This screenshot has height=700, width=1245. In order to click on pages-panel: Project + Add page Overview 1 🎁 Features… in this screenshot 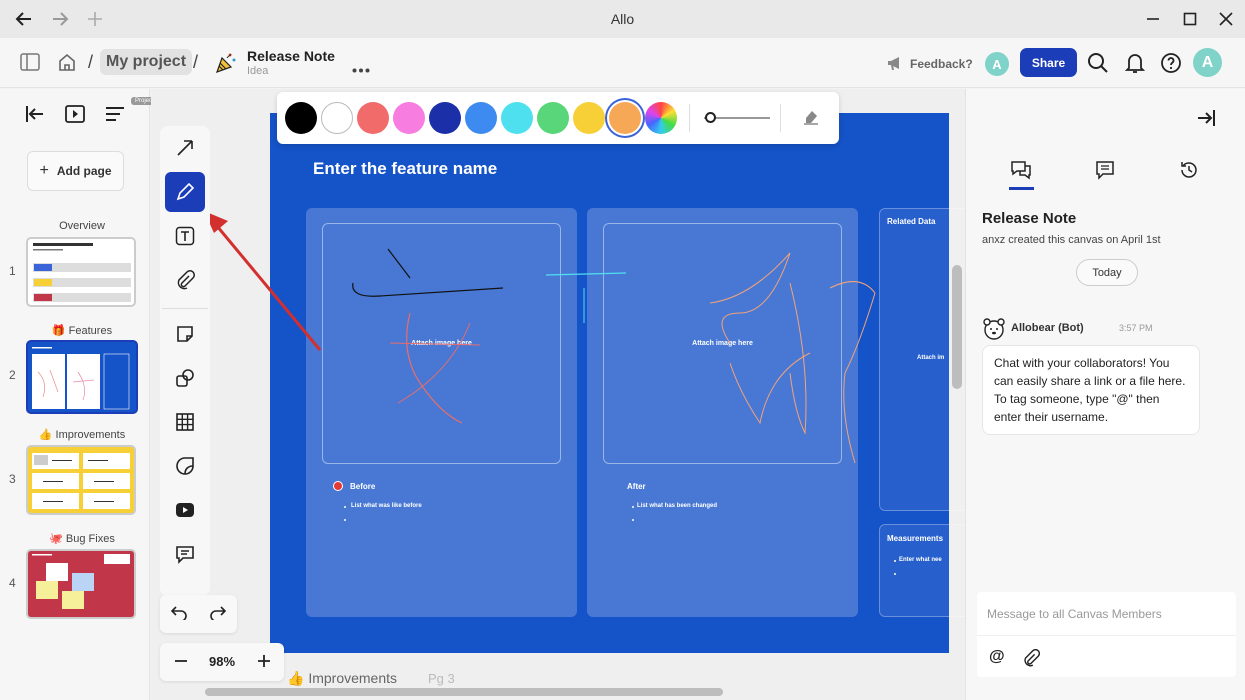, I will do `click(79, 394)`.